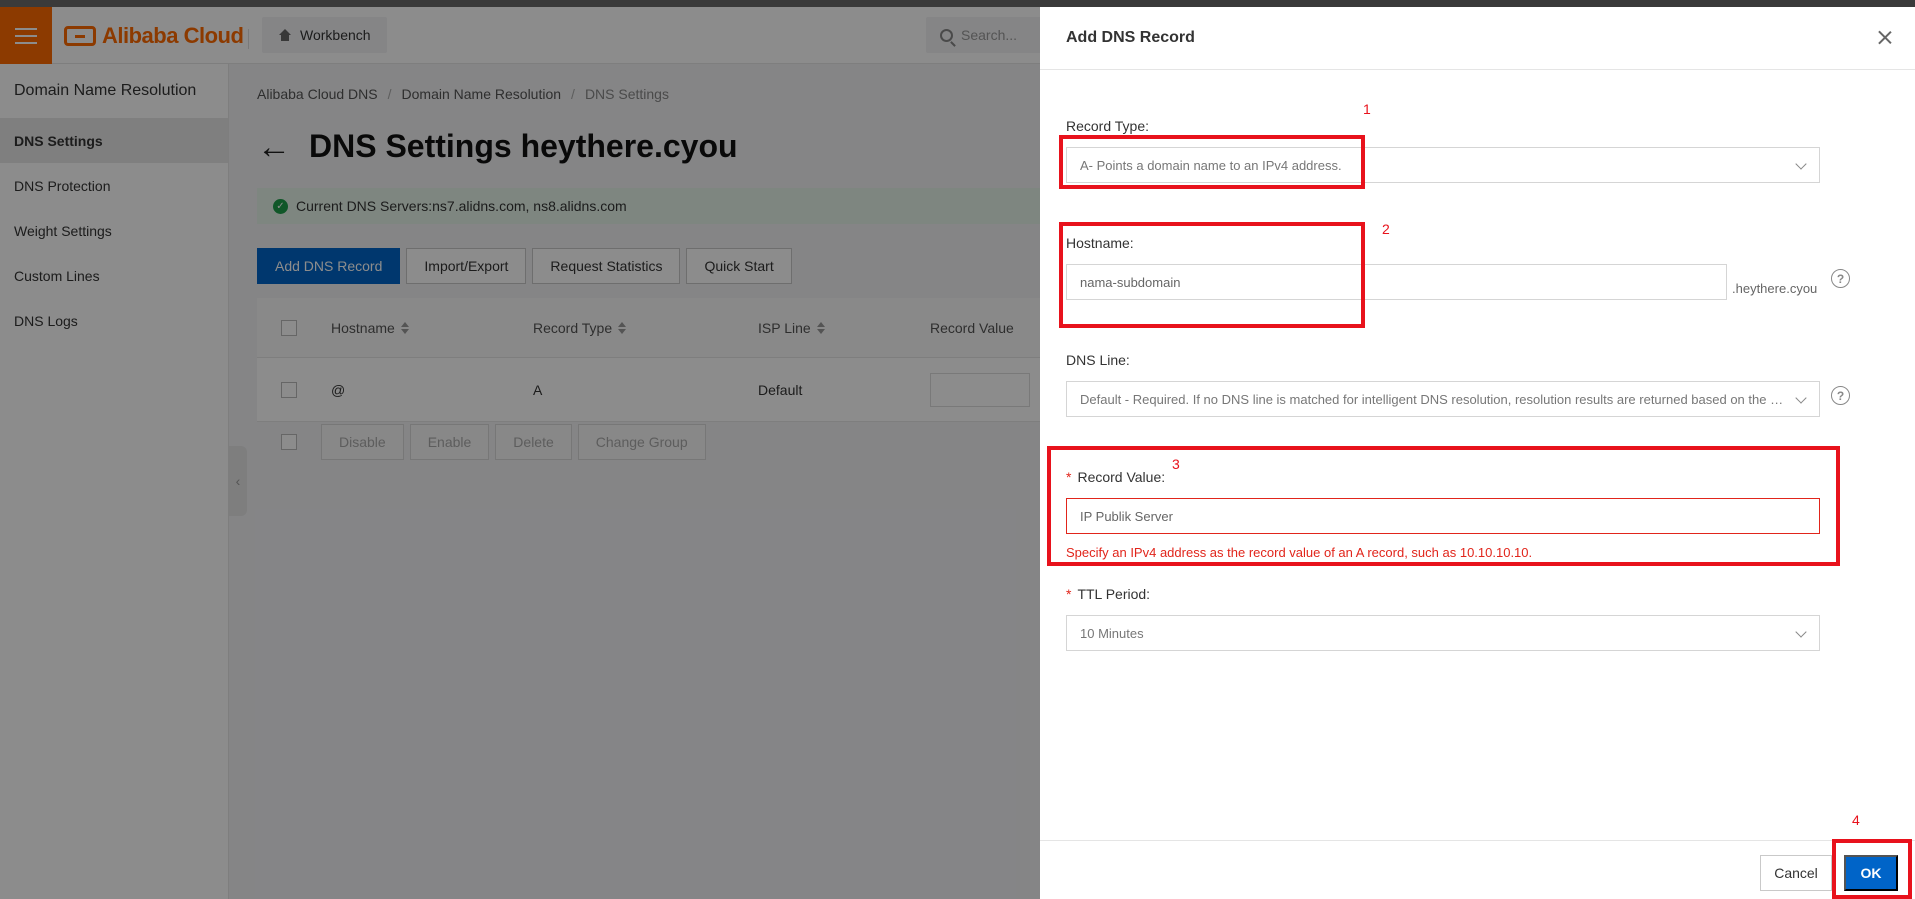  I want to click on record-value-label: * Record Value:, so click(1115, 477).